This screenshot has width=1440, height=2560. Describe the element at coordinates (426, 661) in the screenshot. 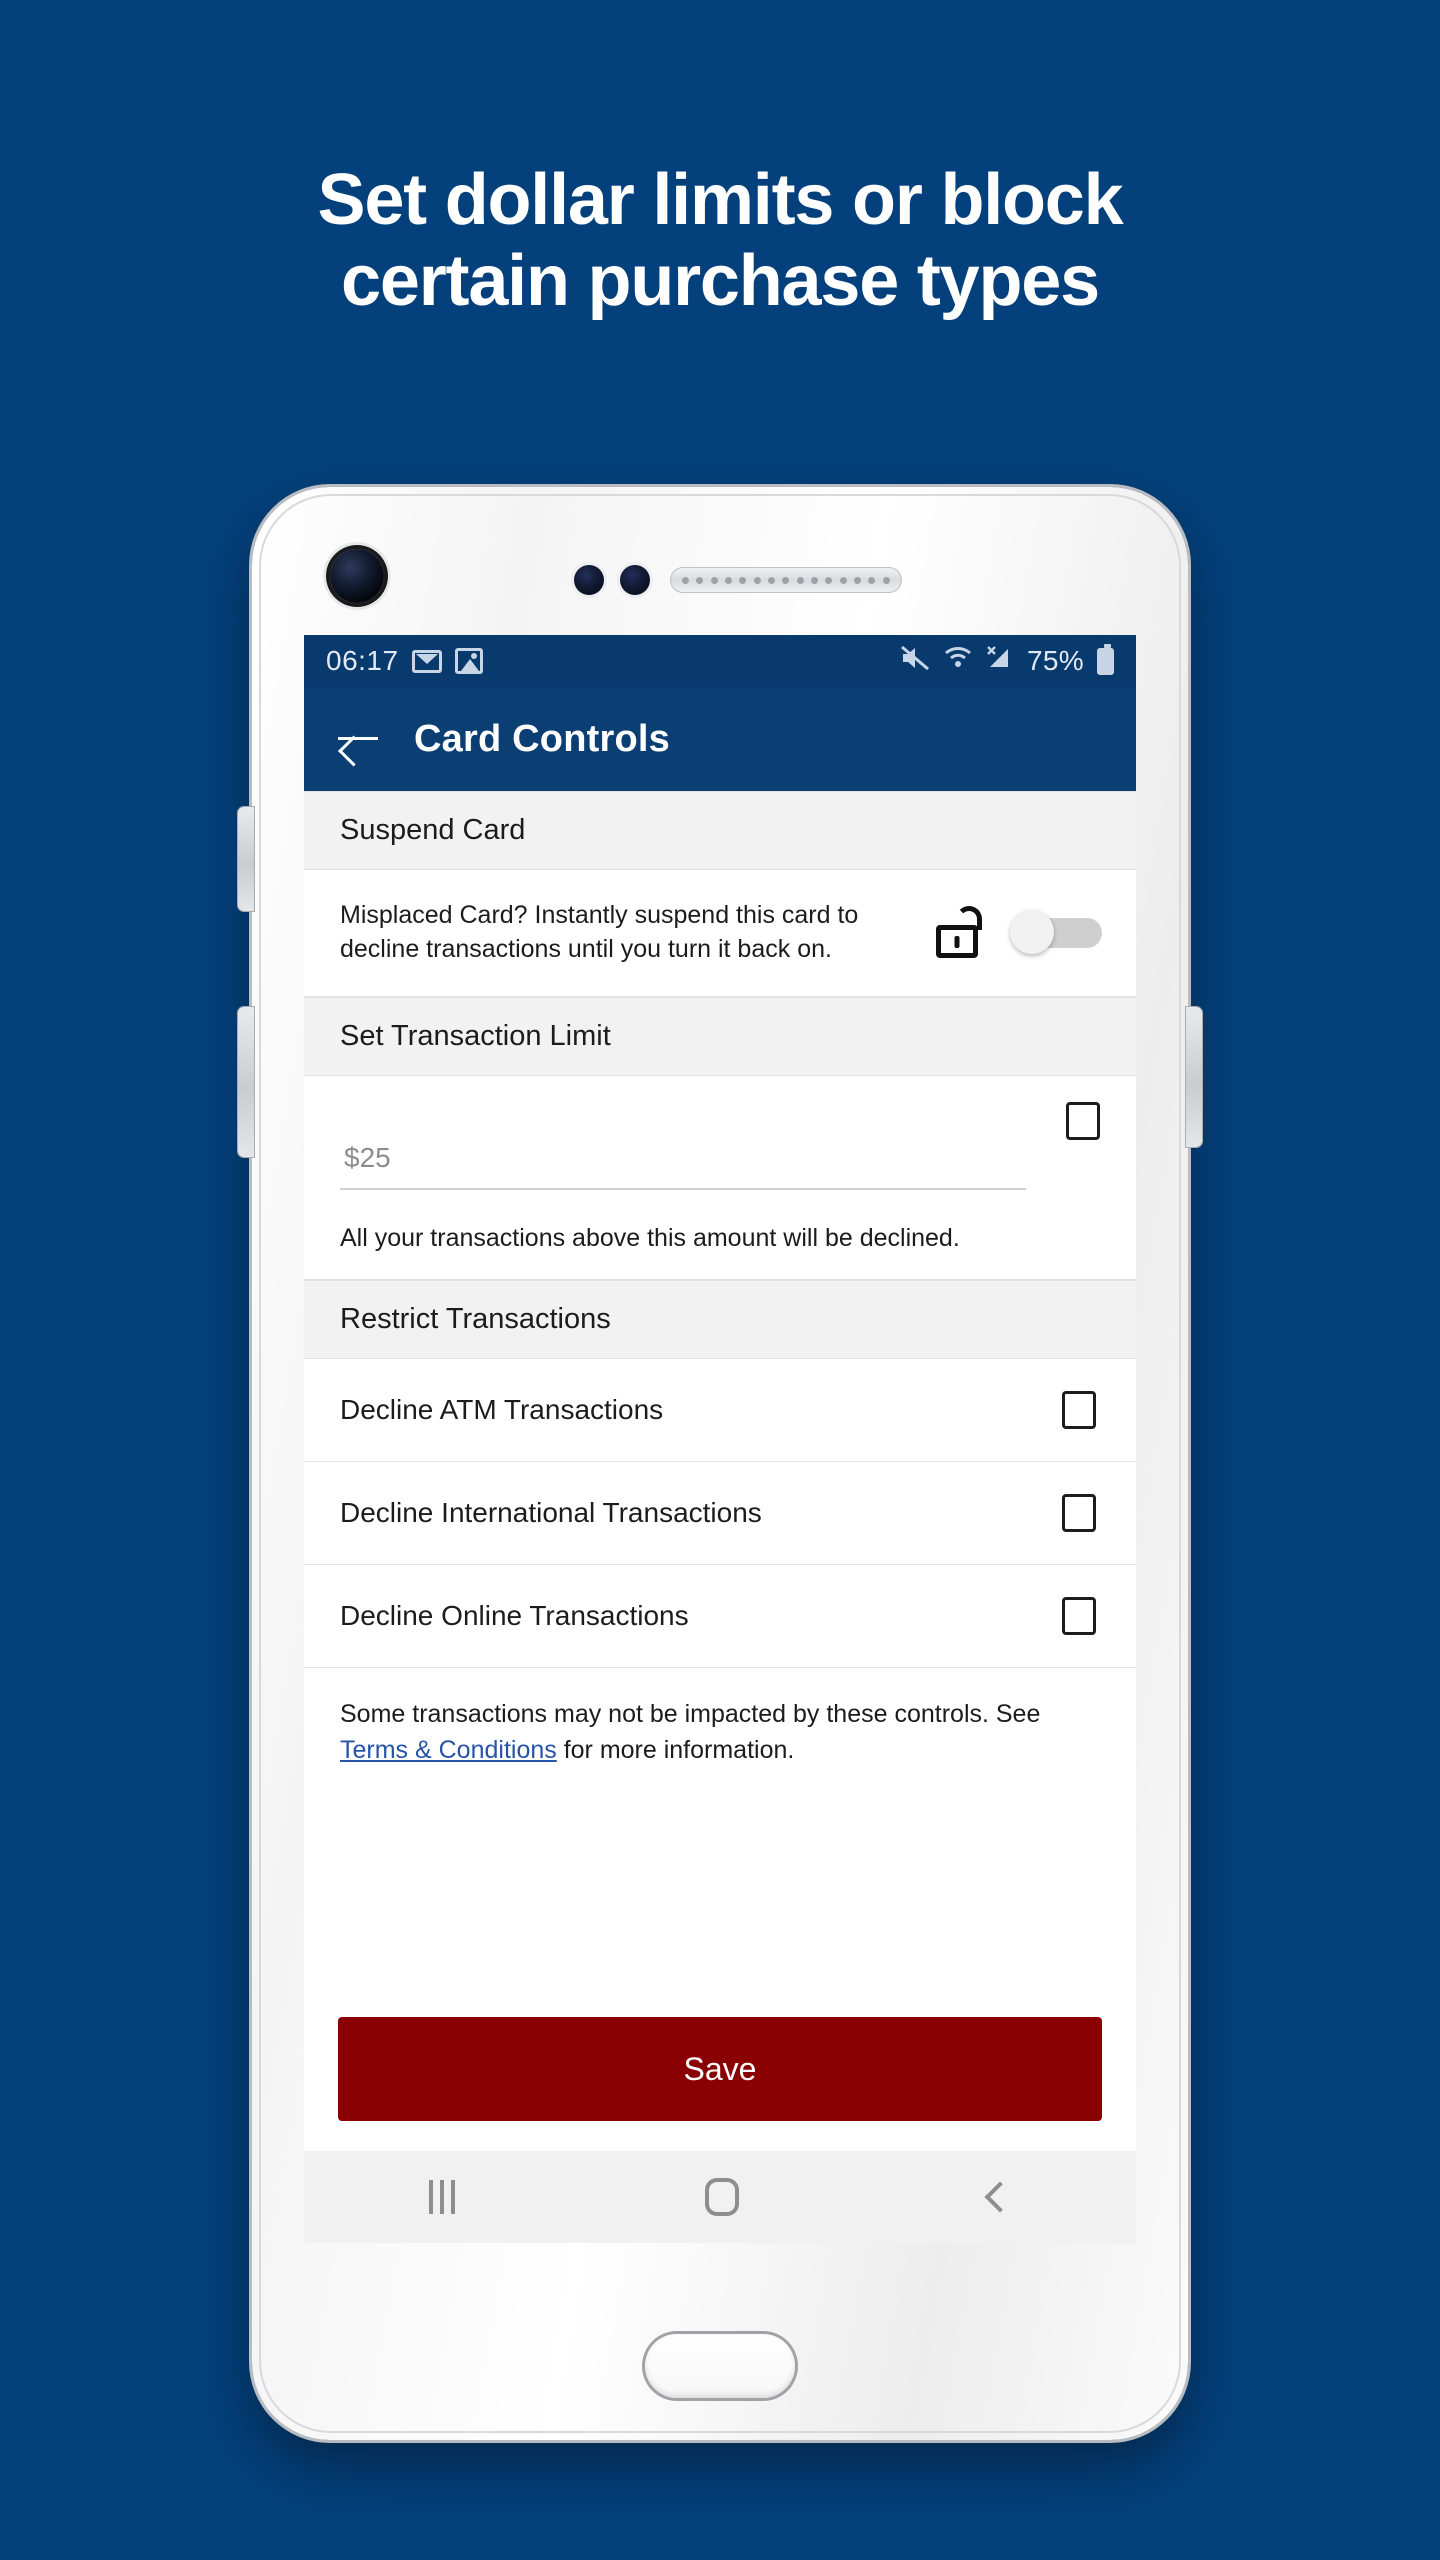

I see `gmail-icon` at that location.